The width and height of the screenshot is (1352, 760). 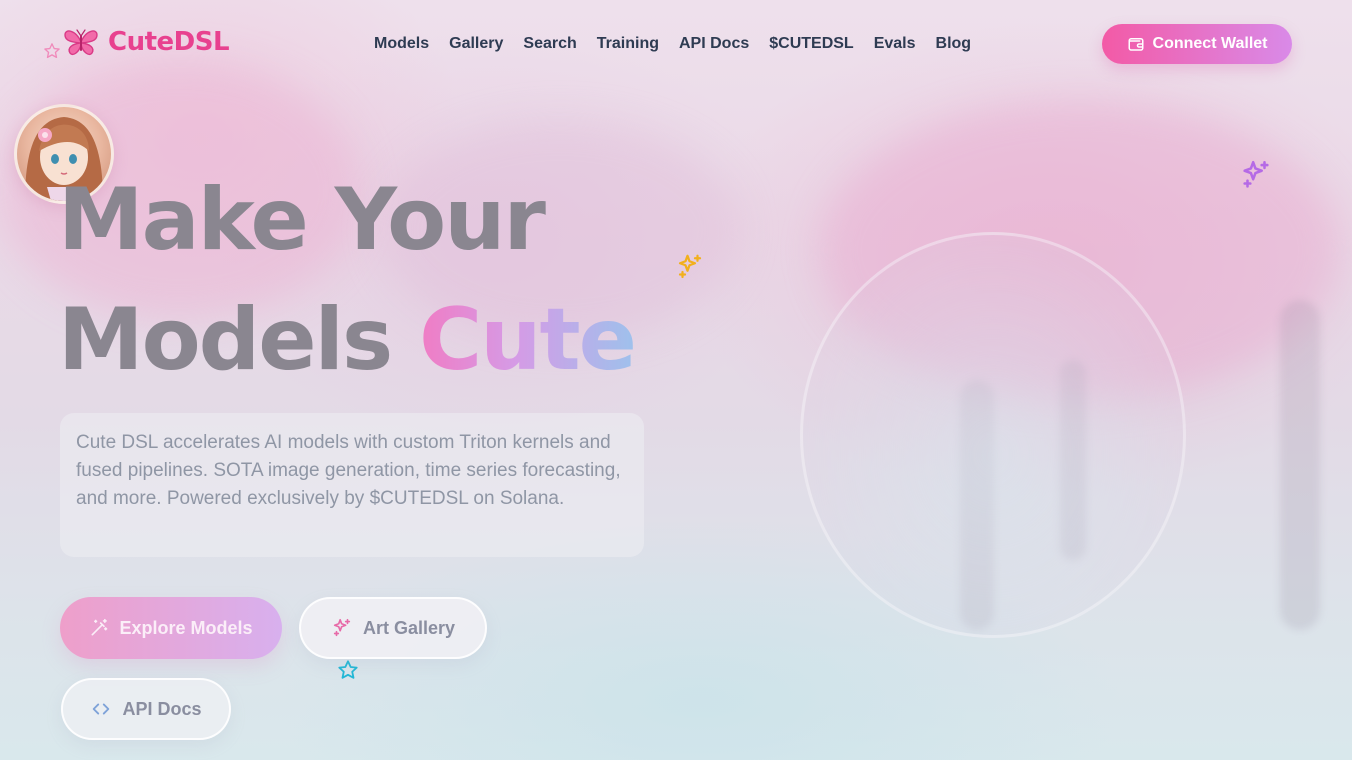 What do you see at coordinates (225, 340) in the screenshot?
I see `hero-title-line-2: Models` at bounding box center [225, 340].